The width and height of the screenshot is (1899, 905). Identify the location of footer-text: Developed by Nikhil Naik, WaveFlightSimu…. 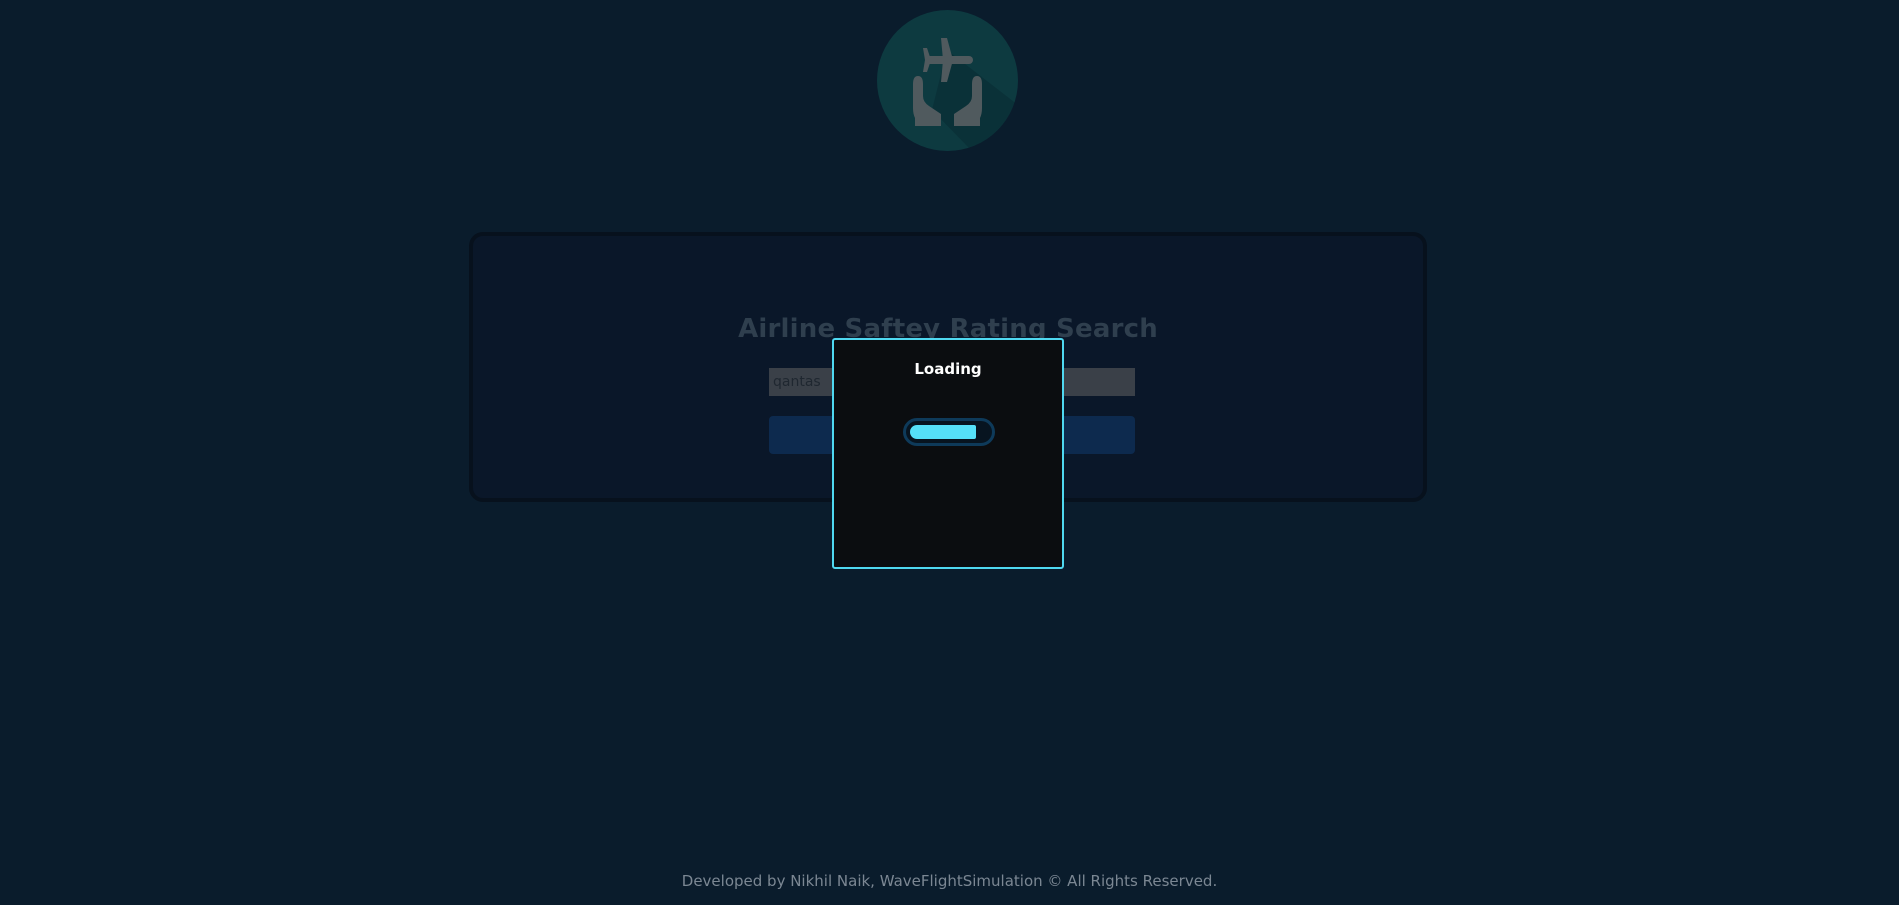
(949, 881).